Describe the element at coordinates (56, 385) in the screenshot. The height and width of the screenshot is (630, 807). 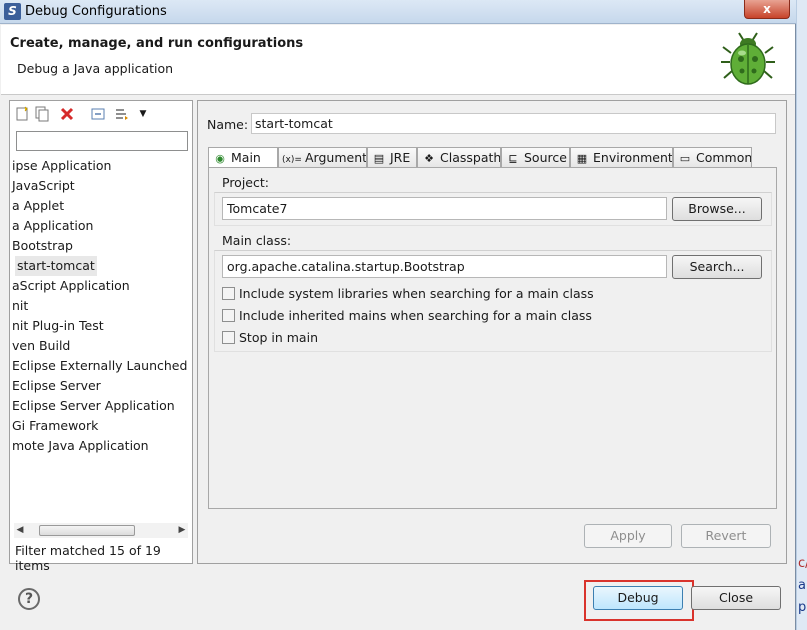
I see `tree-item-label: Eclipse Server` at that location.